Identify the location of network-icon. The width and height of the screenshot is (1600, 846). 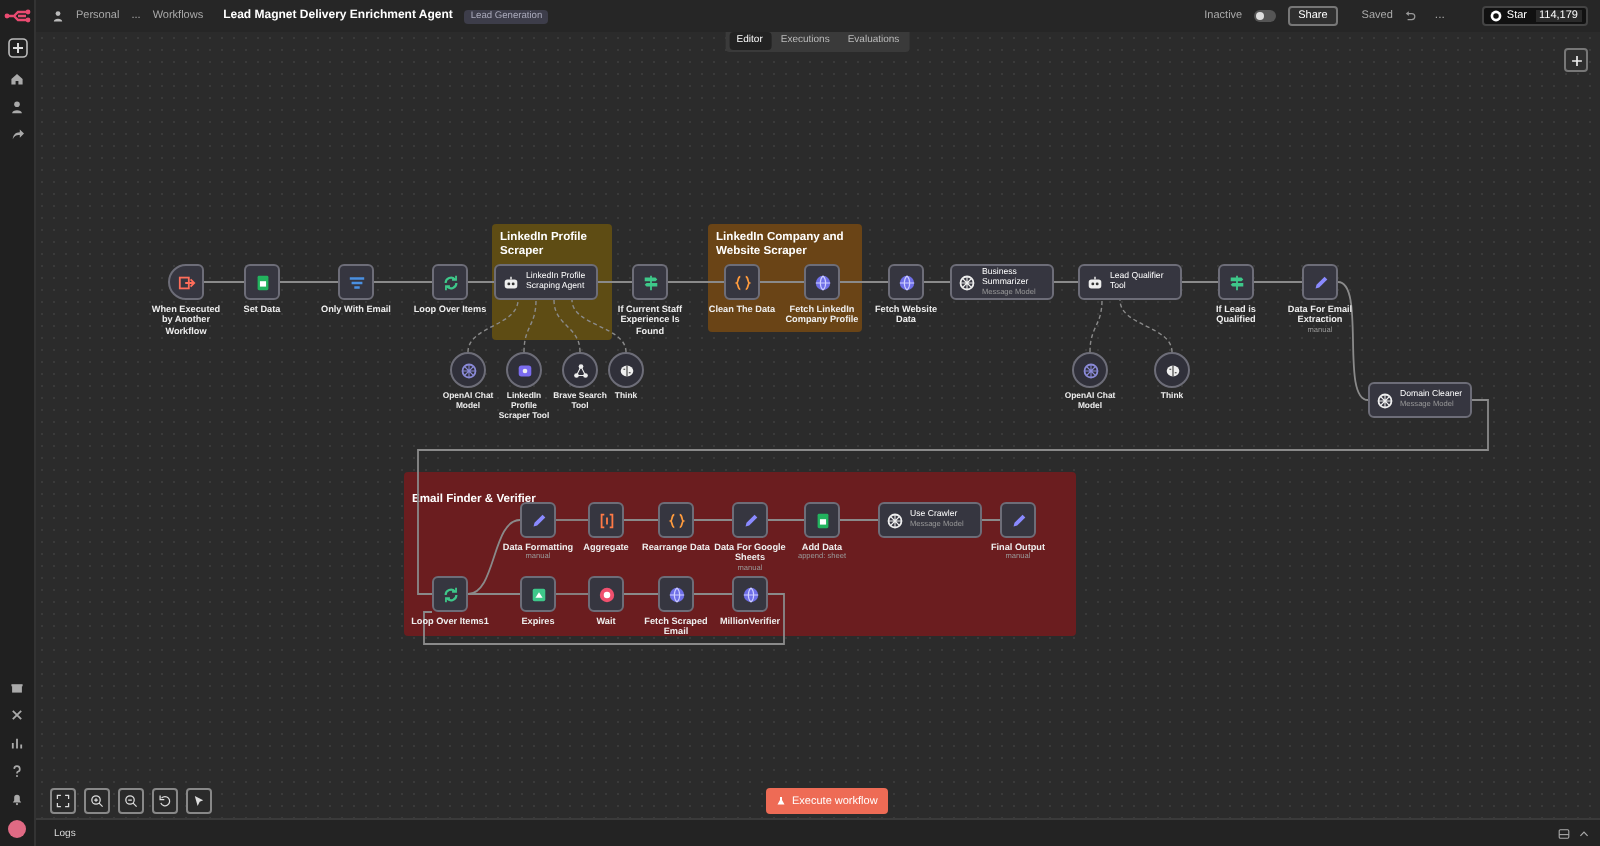
(580, 370).